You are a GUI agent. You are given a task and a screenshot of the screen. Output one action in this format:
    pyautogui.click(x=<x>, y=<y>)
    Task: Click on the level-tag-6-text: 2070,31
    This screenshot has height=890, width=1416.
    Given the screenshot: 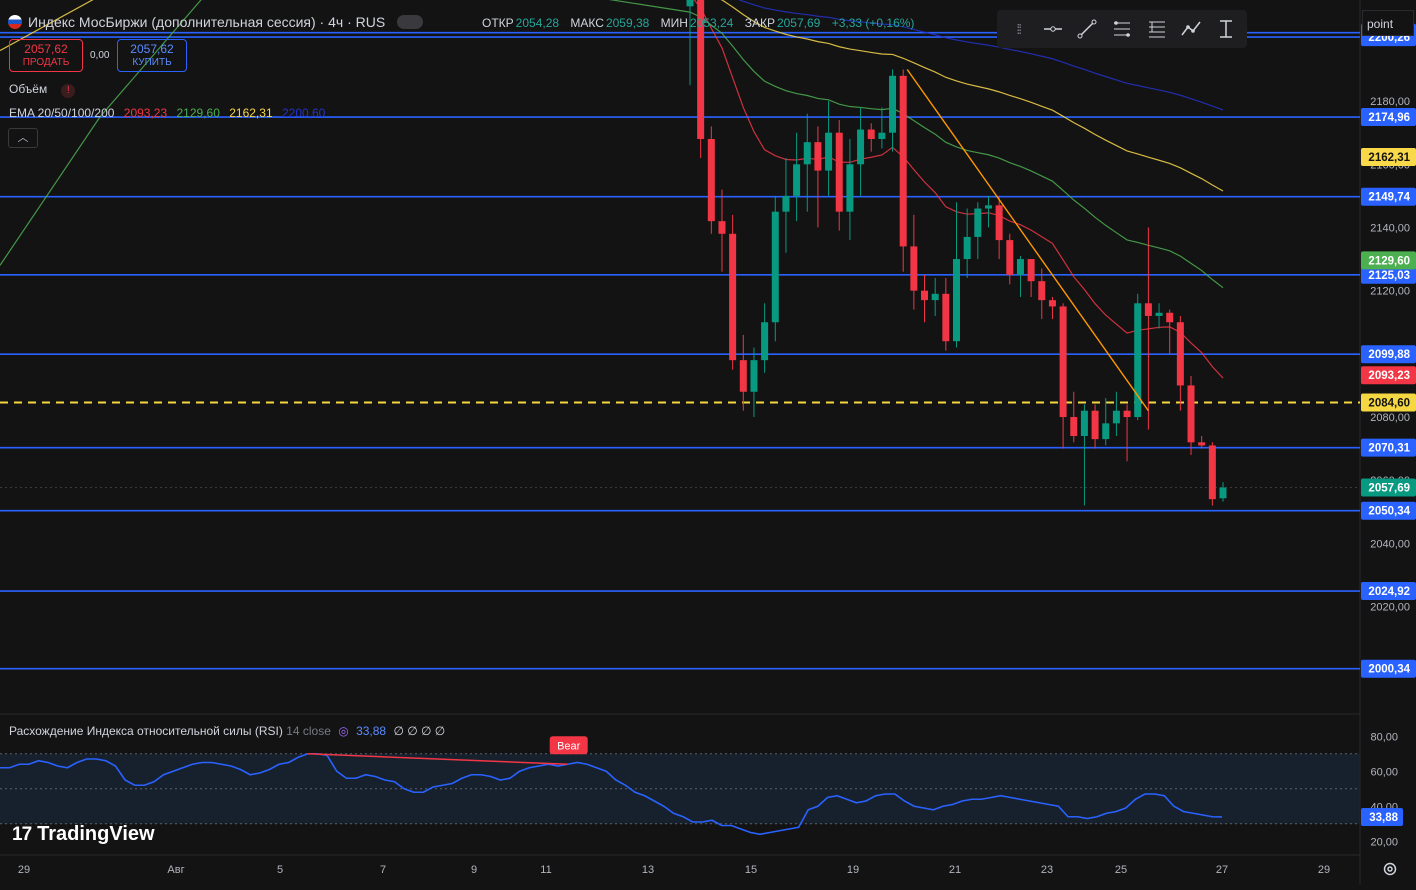 What is the action you would take?
    pyautogui.click(x=1389, y=449)
    